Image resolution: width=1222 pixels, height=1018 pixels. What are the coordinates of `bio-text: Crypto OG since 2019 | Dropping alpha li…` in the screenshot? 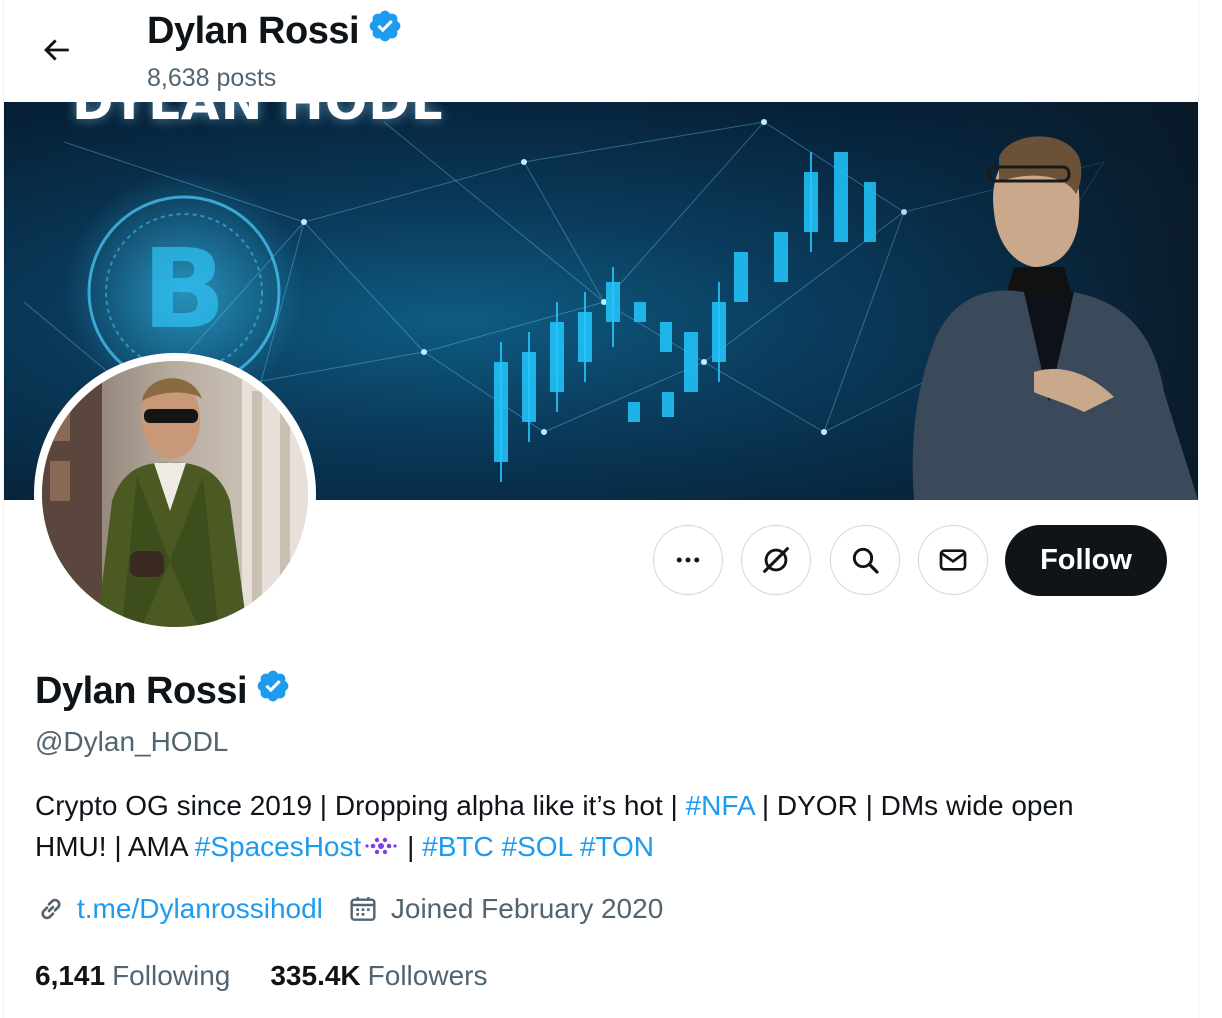 It's located at (360, 805).